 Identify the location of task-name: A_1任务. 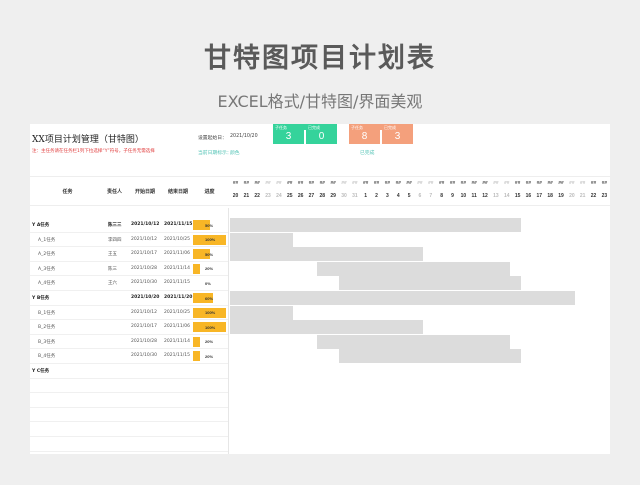
(47, 240).